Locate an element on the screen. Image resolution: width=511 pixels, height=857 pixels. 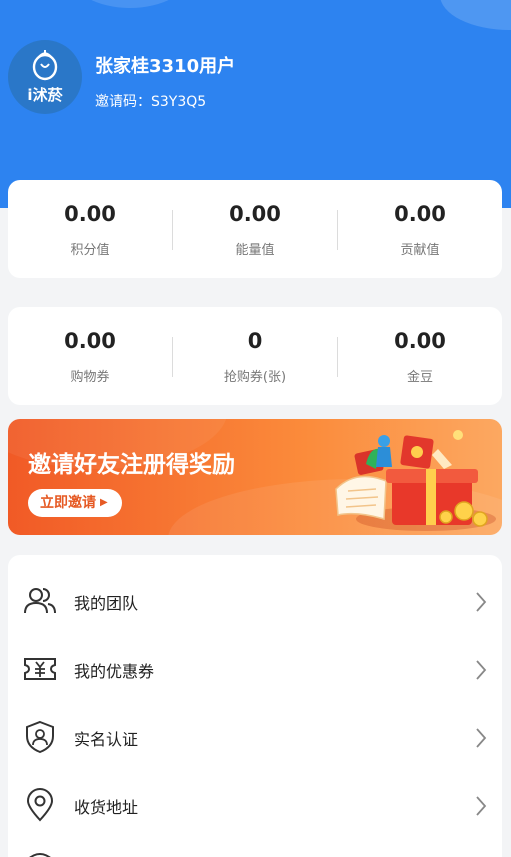
menu-item-label: 我的优惠券 is located at coordinates (114, 671).